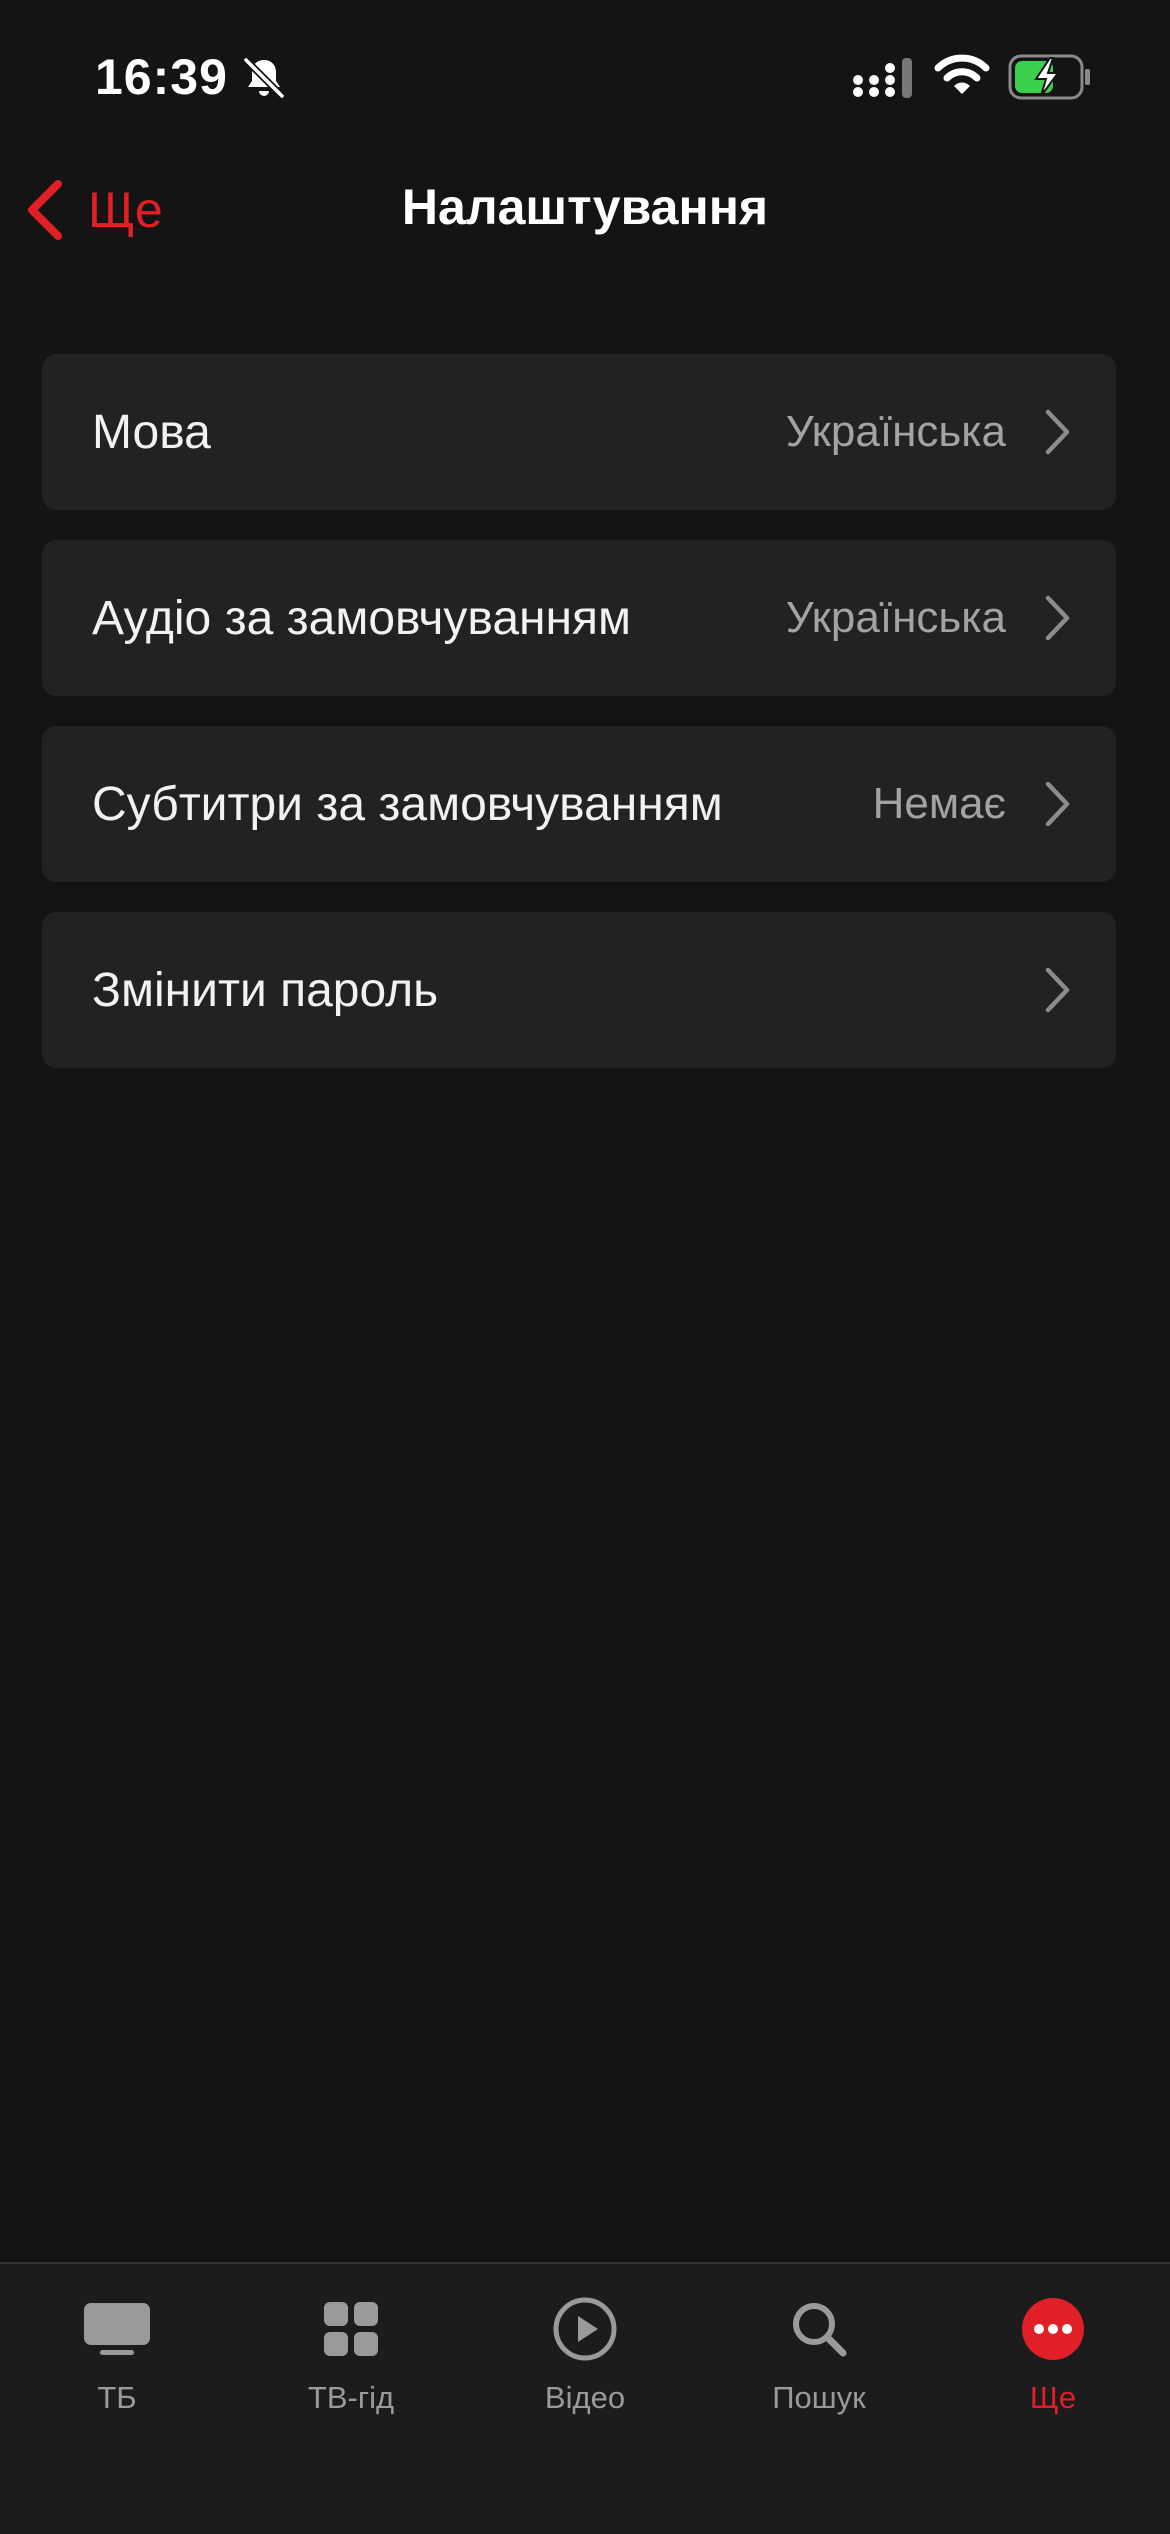 This screenshot has width=1170, height=2534. What do you see at coordinates (579, 990) in the screenshot?
I see `settings-row-change-password: Змінити пароль` at bounding box center [579, 990].